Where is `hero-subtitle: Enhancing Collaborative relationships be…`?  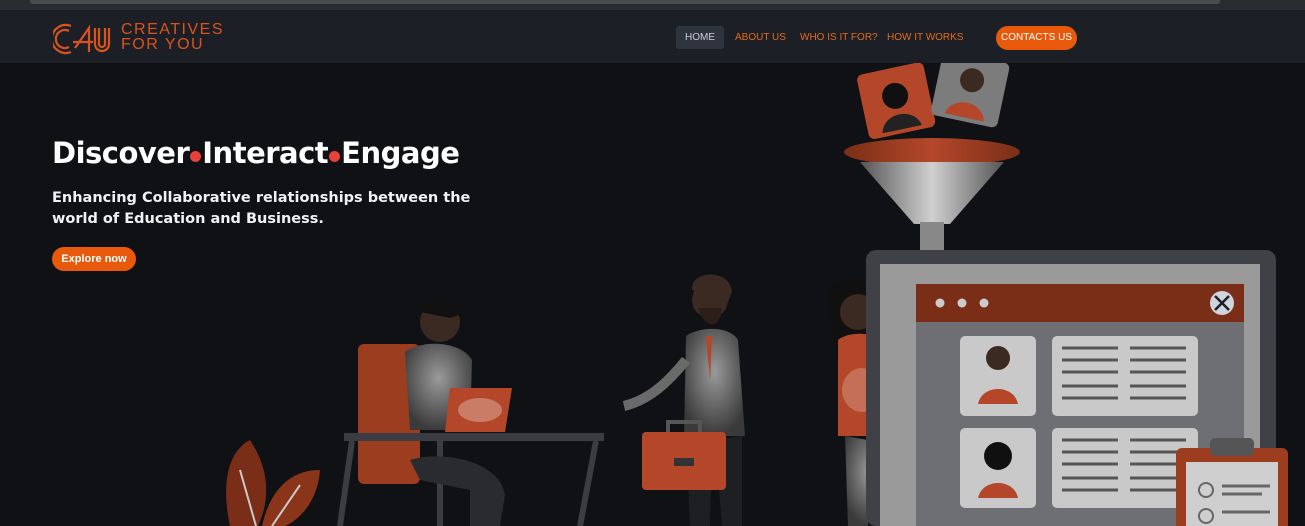 hero-subtitle: Enhancing Collaborative relationships be… is located at coordinates (261, 208).